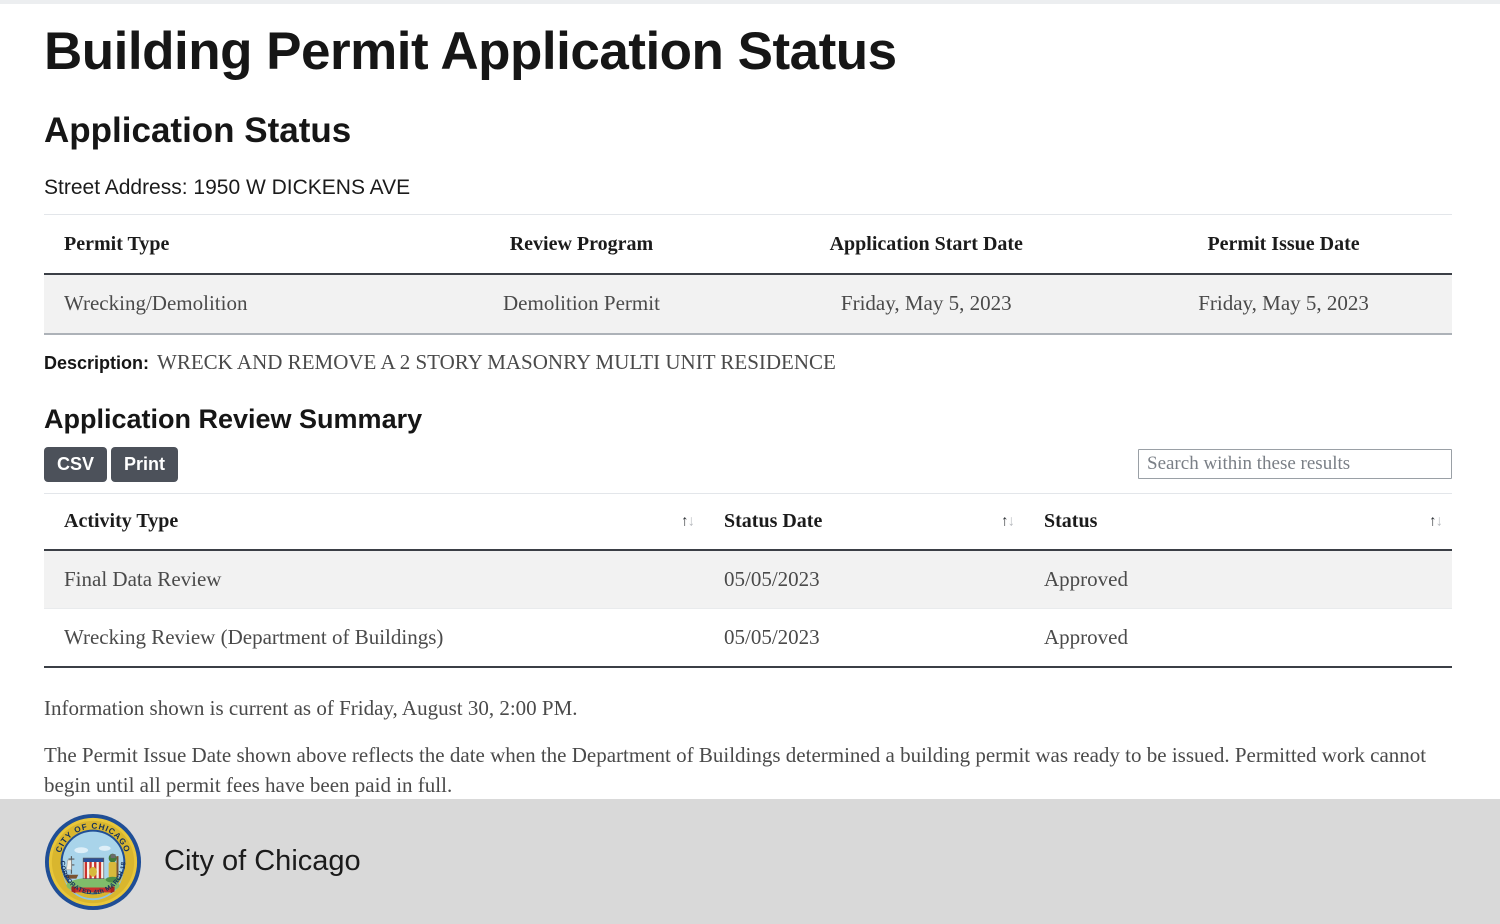 The image size is (1500, 924). I want to click on street-address: Street Address: 1950 W DICKENS AVE, so click(227, 187).